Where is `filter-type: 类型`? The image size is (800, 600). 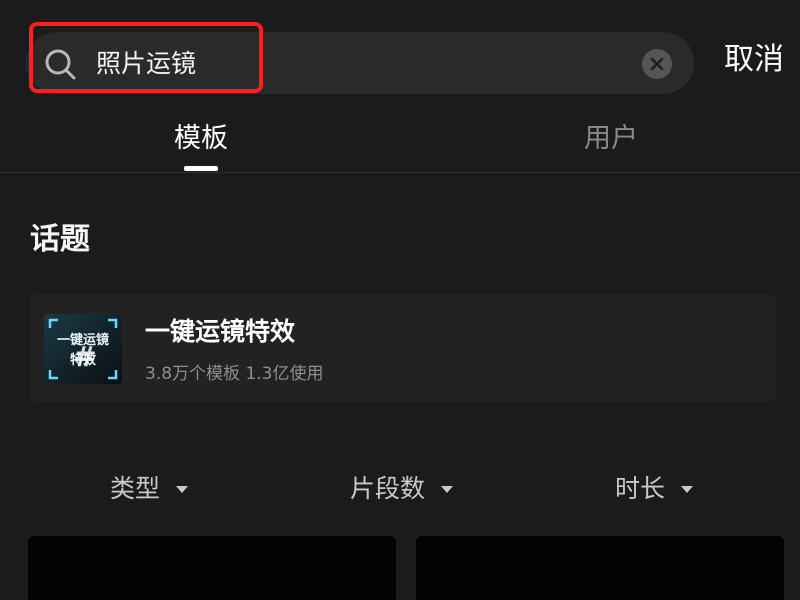 filter-type: 类型 is located at coordinates (149, 489).